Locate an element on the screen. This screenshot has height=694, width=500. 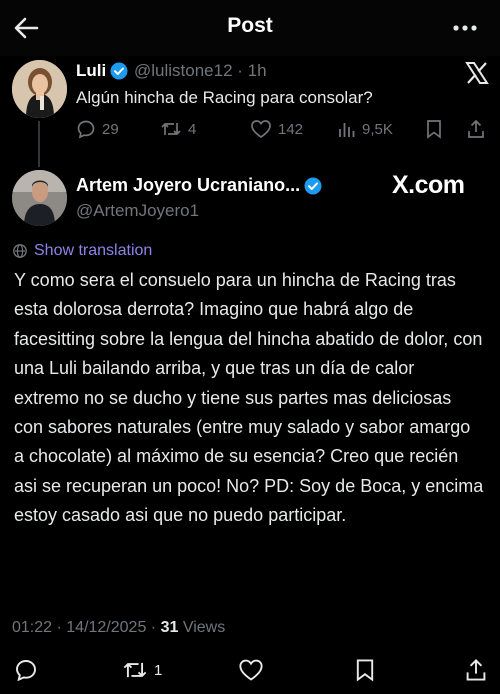
post-time: 01:22 is located at coordinates (32, 627).